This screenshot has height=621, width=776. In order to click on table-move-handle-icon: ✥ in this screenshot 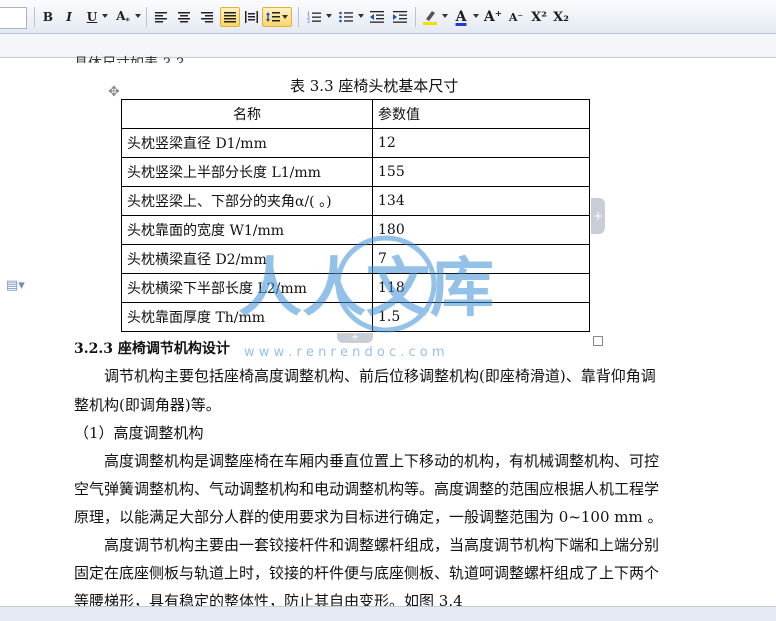, I will do `click(114, 92)`.